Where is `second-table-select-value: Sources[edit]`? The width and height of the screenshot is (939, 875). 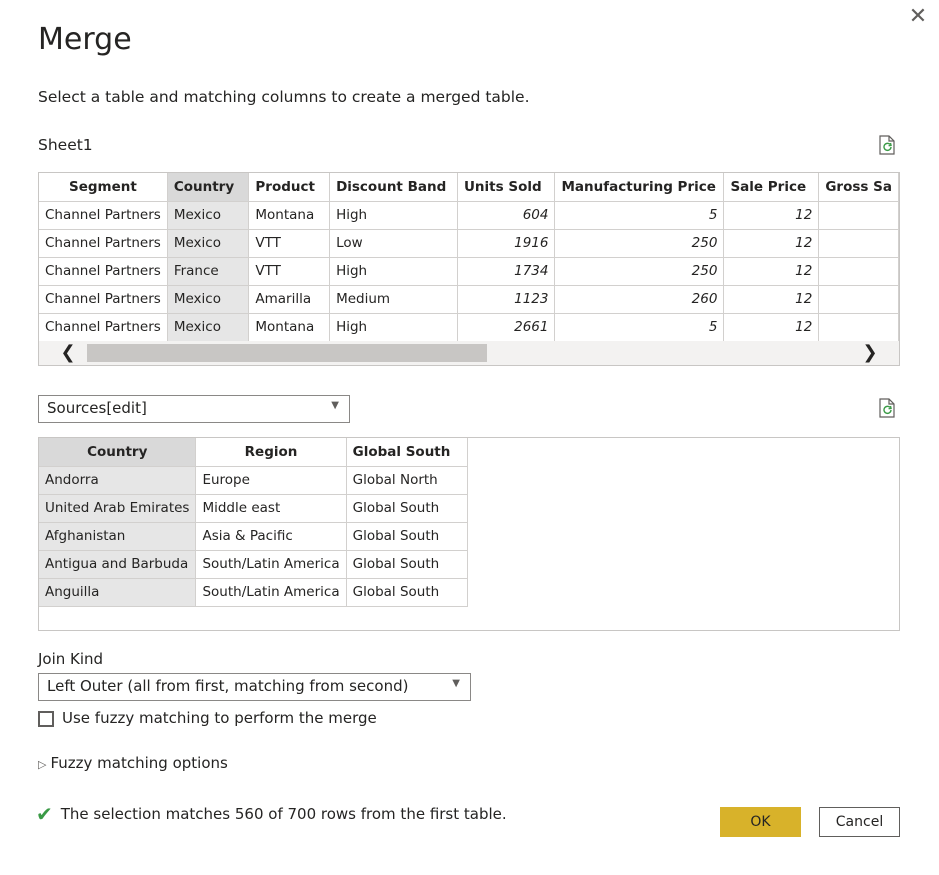
second-table-select-value: Sources[edit] is located at coordinates (97, 408).